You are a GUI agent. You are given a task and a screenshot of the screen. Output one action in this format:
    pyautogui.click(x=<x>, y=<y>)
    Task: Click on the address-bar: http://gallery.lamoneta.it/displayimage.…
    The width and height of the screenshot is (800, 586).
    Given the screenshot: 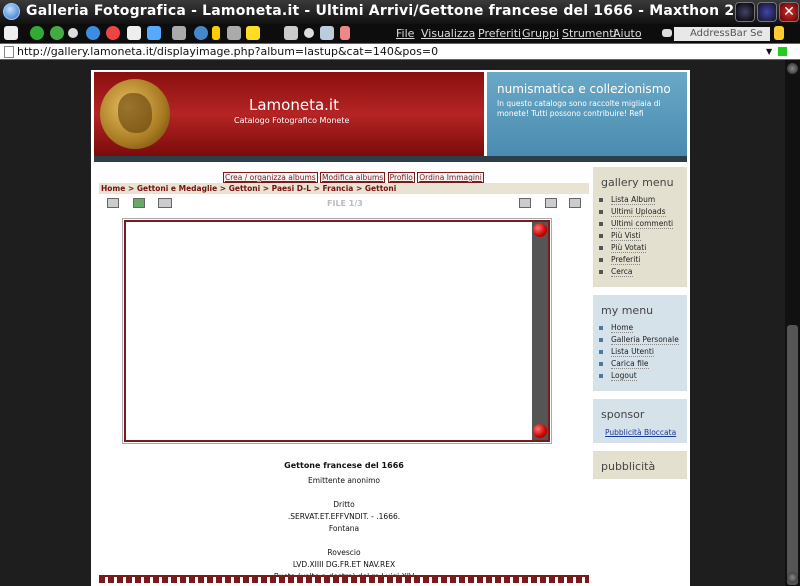 What is the action you would take?
    pyautogui.click(x=400, y=51)
    